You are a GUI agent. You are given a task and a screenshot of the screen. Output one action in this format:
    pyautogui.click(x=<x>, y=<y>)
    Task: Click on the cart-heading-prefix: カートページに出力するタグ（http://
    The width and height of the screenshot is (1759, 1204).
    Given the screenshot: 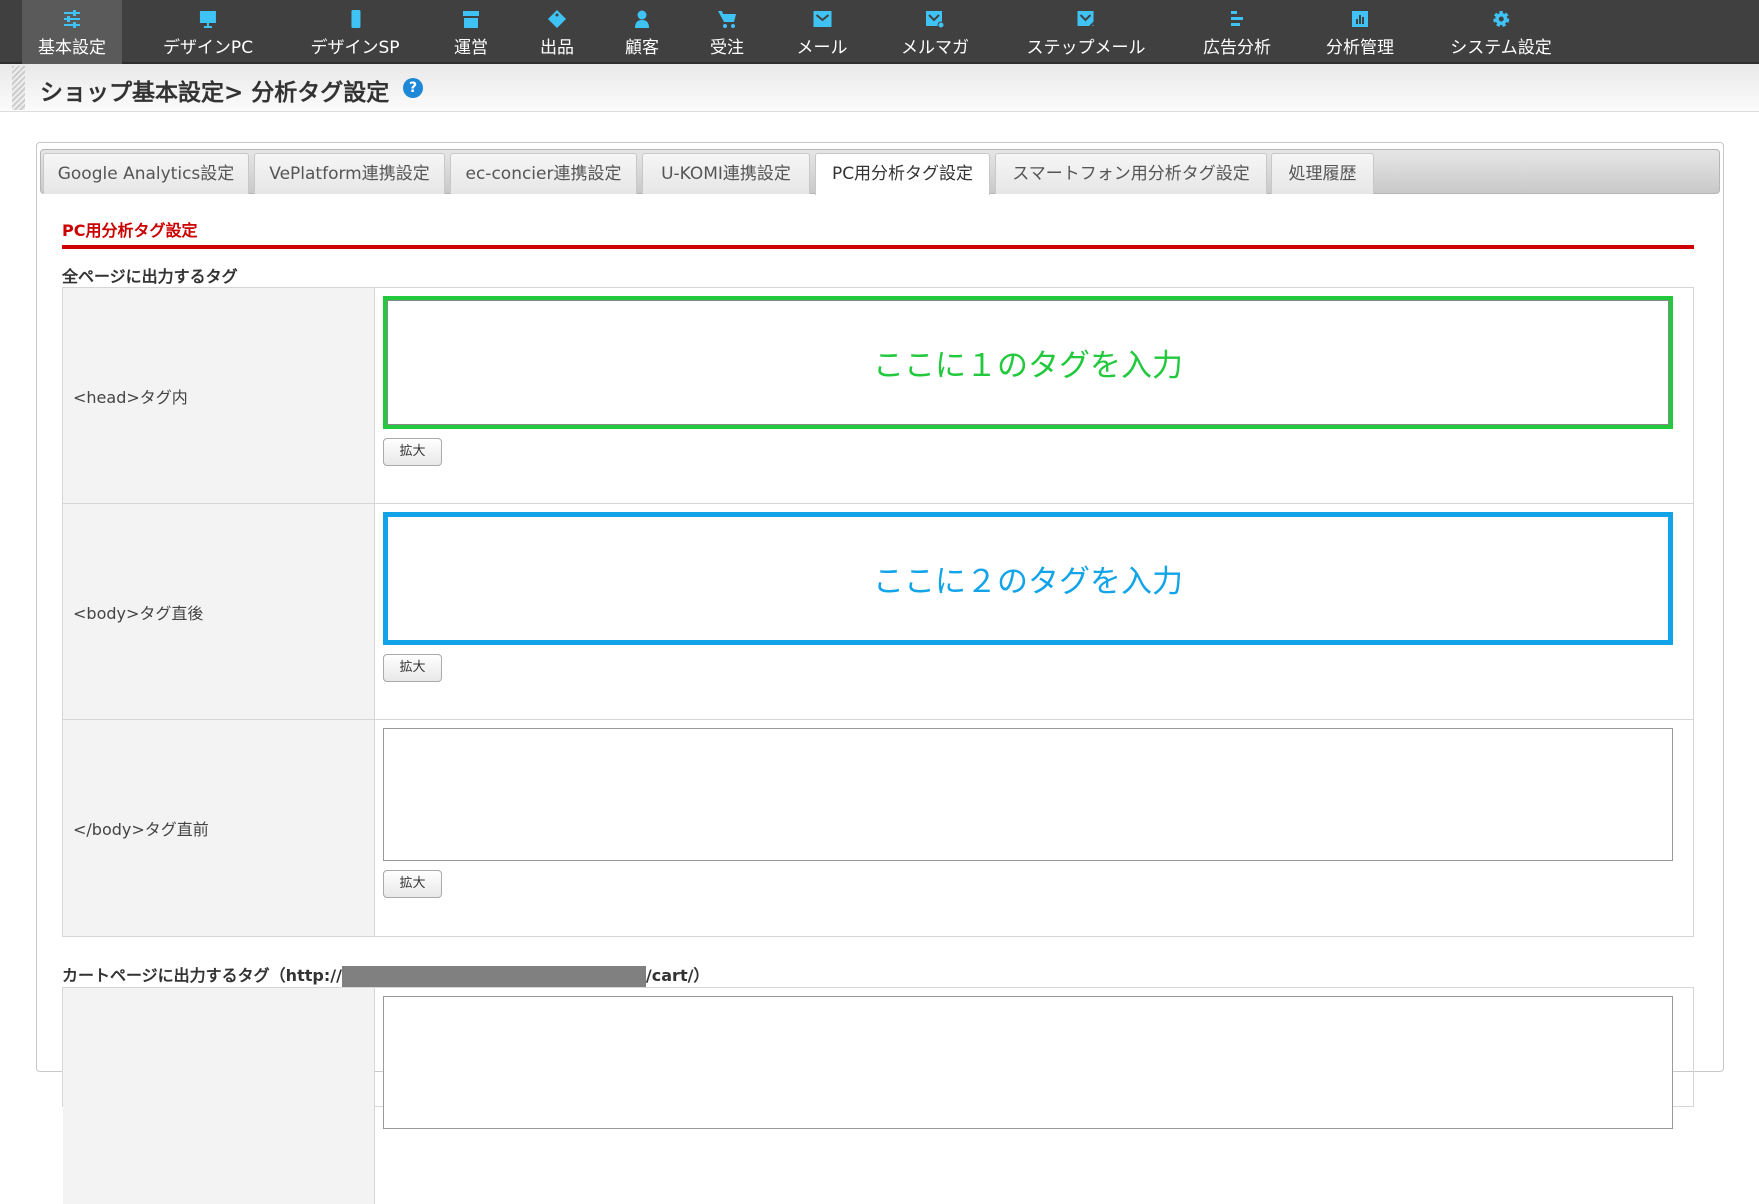 What is the action you would take?
    pyautogui.click(x=202, y=975)
    